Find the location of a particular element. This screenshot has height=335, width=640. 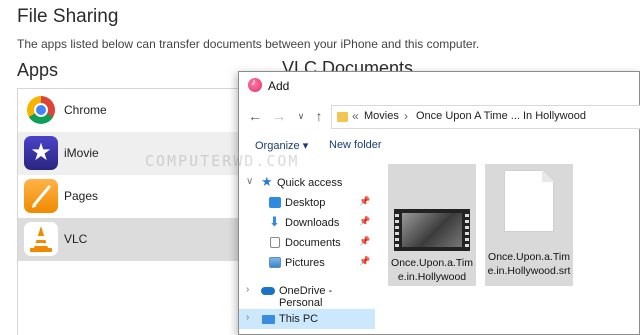

document-file-icon is located at coordinates (529, 201).